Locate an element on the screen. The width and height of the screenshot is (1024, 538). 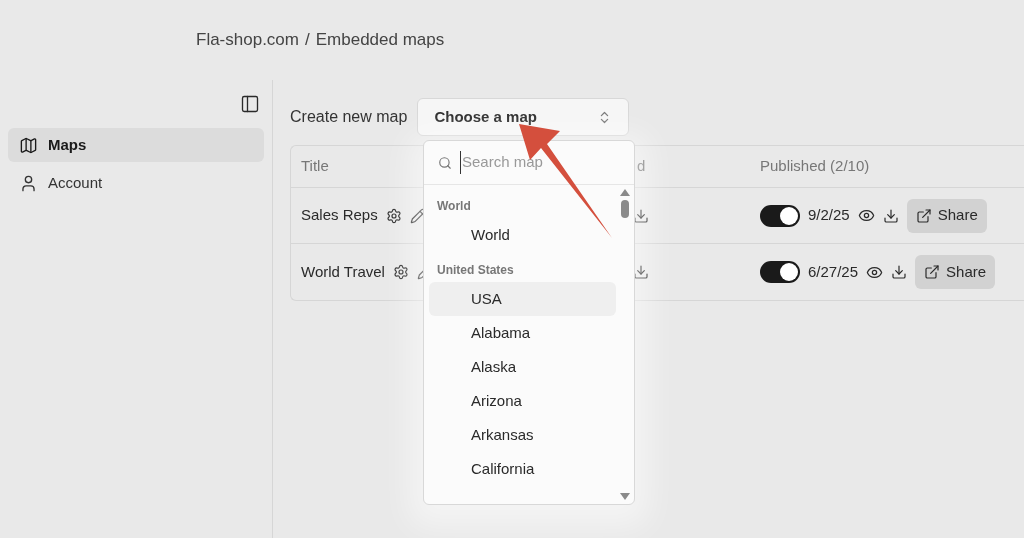
search-icon is located at coordinates (445, 162).